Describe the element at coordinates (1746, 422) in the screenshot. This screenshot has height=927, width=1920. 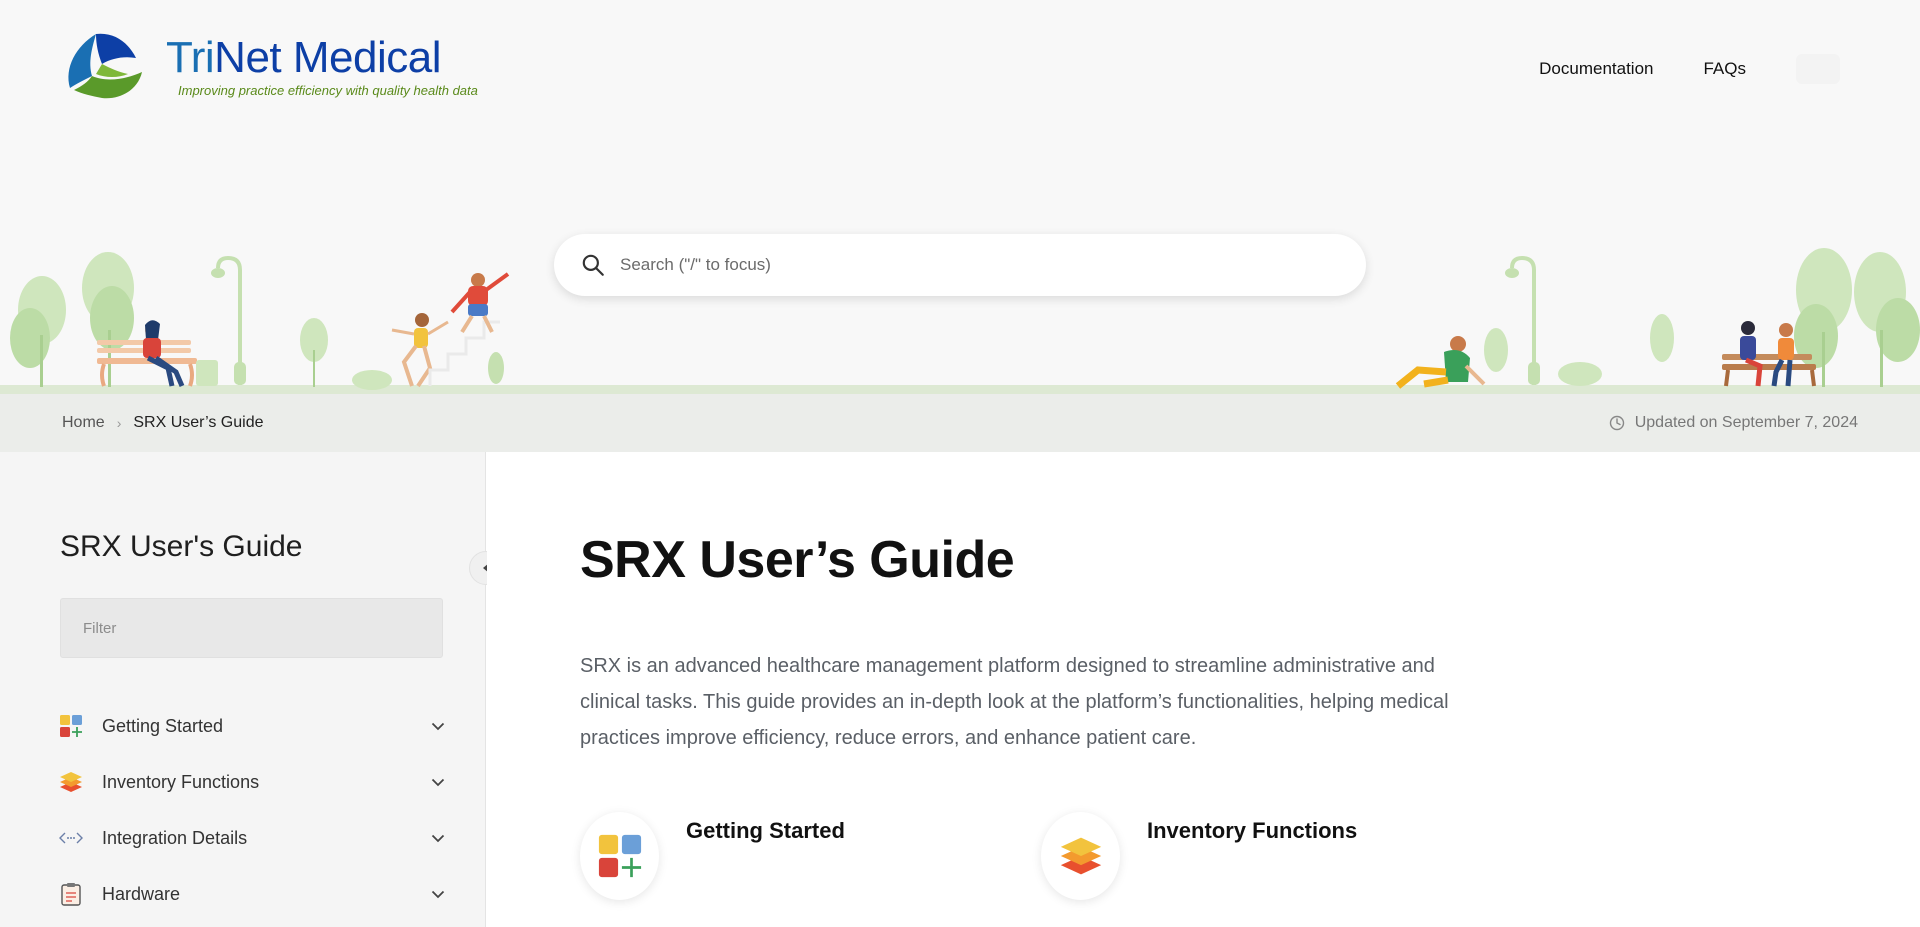
I see `updated-text: Updated on September 7, 2024` at that location.